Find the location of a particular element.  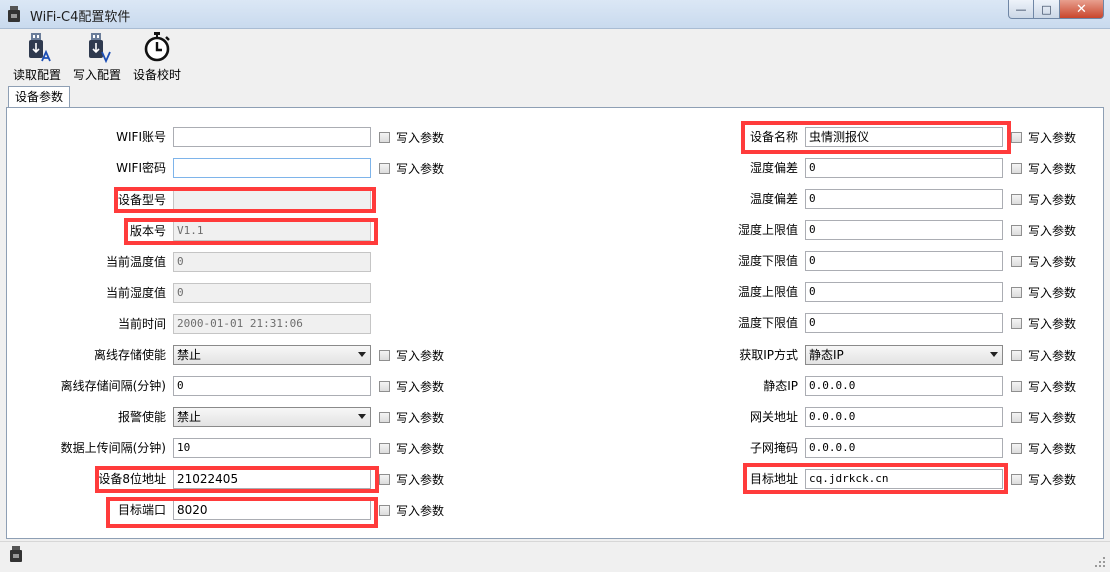

device-address-write-checkbox: 写入参数 is located at coordinates (411, 479).